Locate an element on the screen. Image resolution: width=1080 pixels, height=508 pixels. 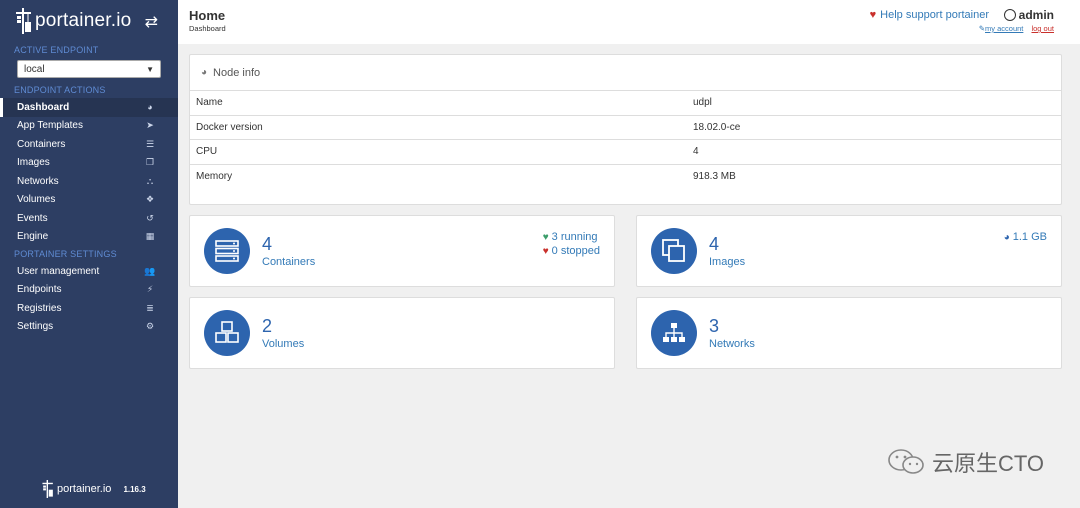
sidebar-item-label: Volumes is located at coordinates (36, 200).